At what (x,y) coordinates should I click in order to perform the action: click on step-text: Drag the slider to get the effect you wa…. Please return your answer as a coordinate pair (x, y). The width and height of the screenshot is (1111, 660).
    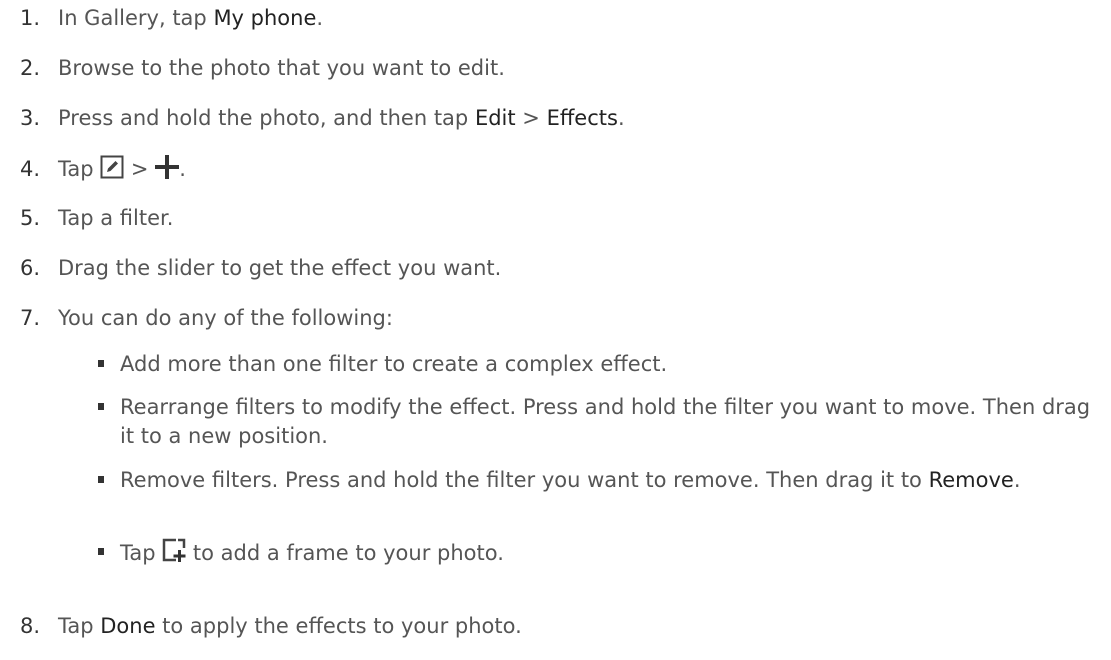
    Looking at the image, I should click on (280, 268).